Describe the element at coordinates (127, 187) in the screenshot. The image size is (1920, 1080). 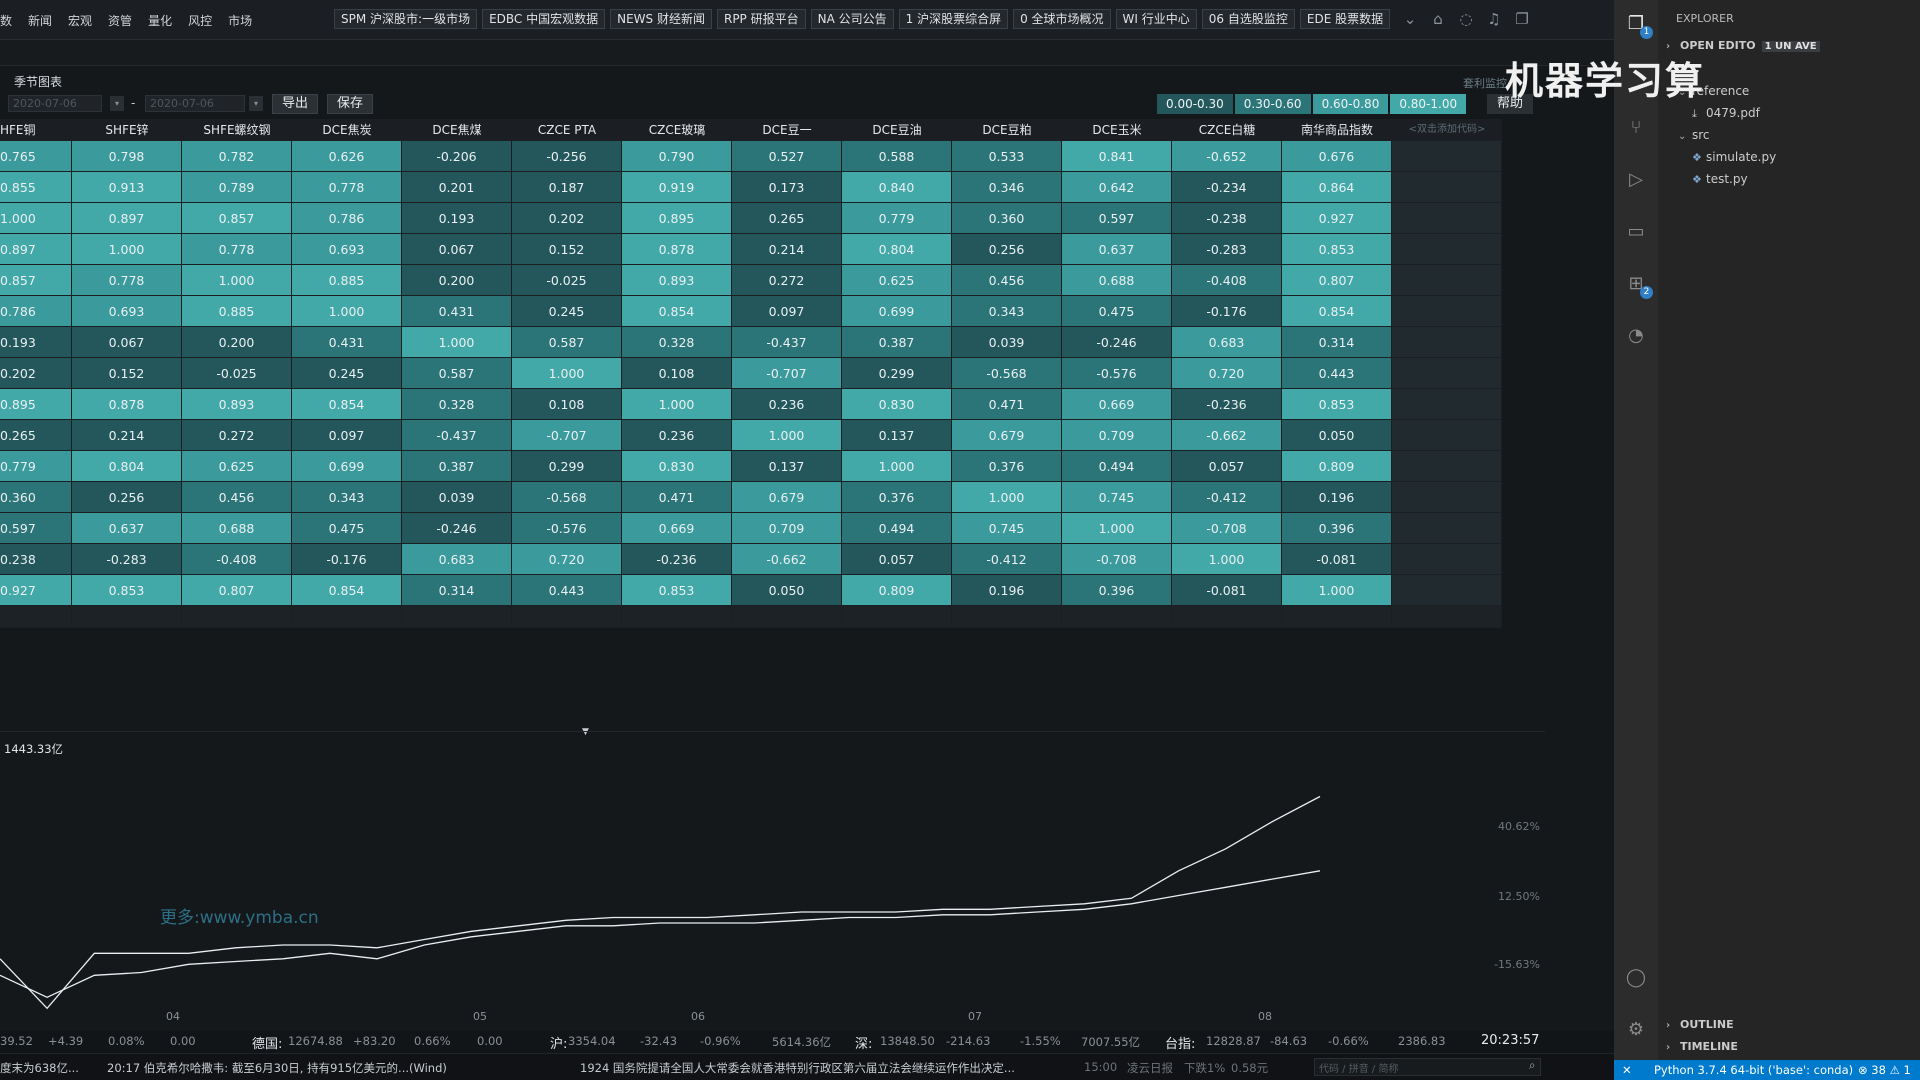
I see `correlation-cell: 0.913` at that location.